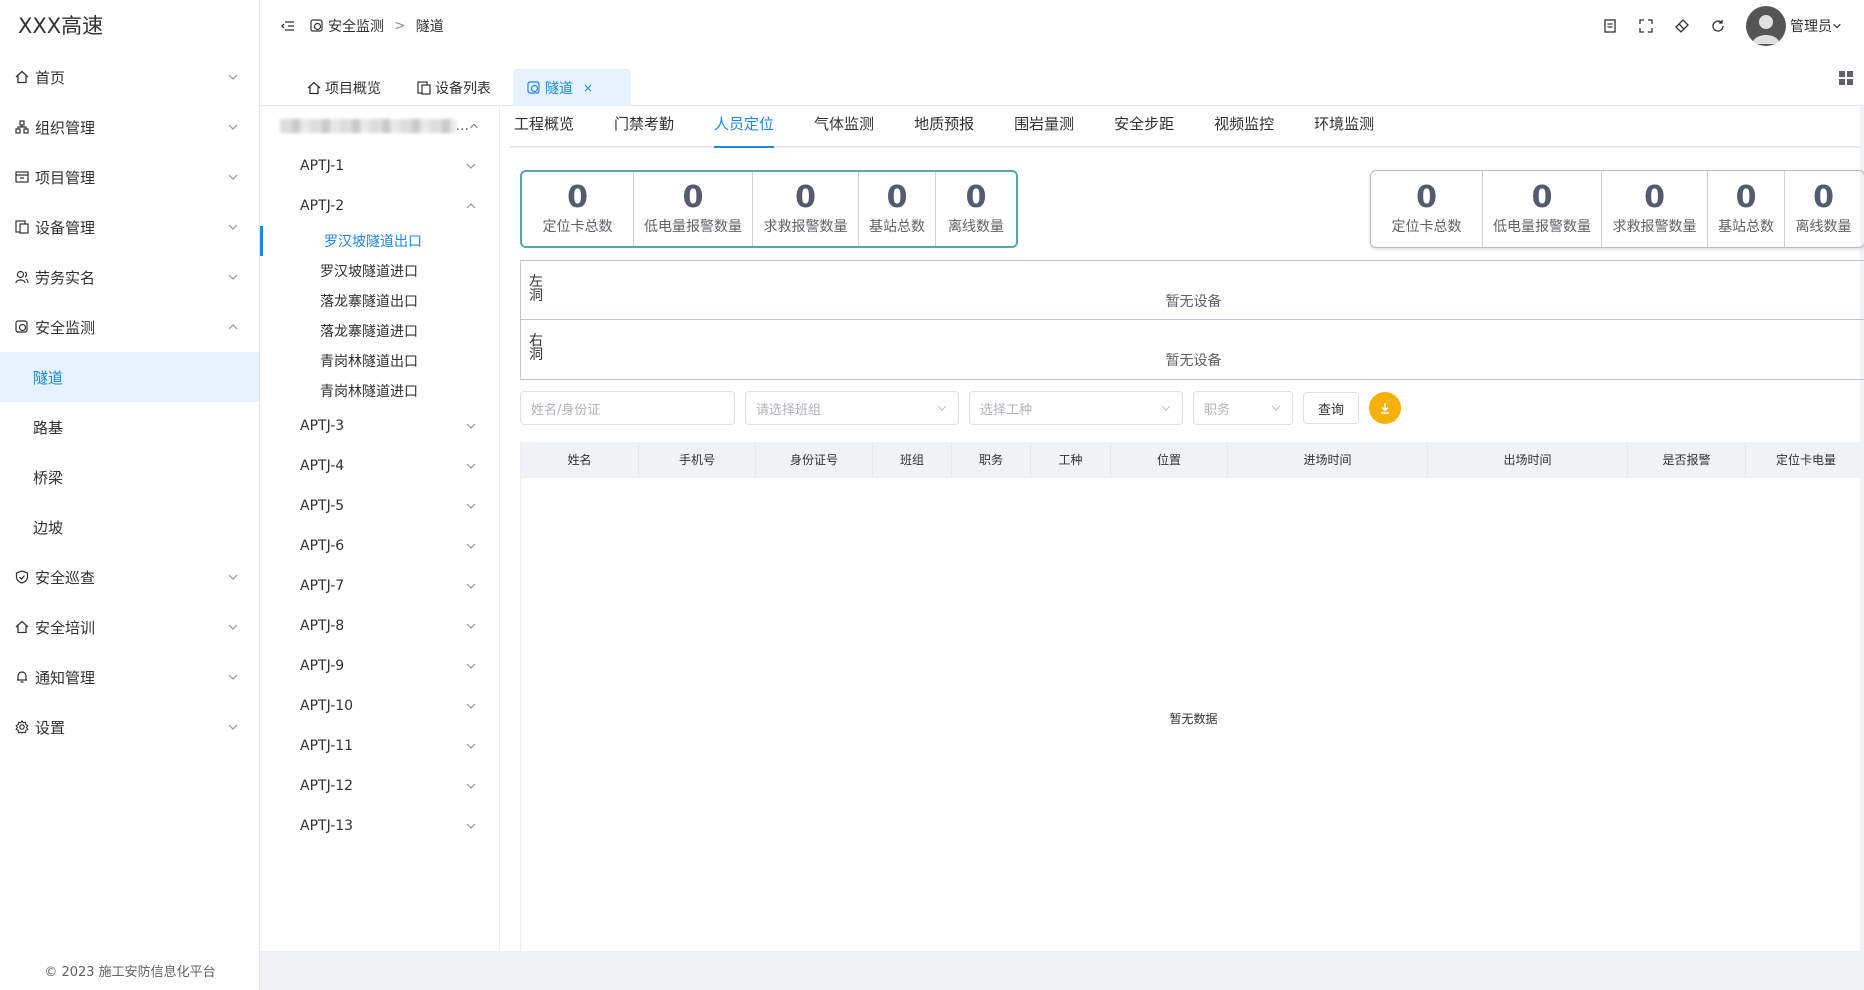 The image size is (1864, 990). I want to click on sidebar-item-safety-monitor: 安全监测, so click(129, 327).